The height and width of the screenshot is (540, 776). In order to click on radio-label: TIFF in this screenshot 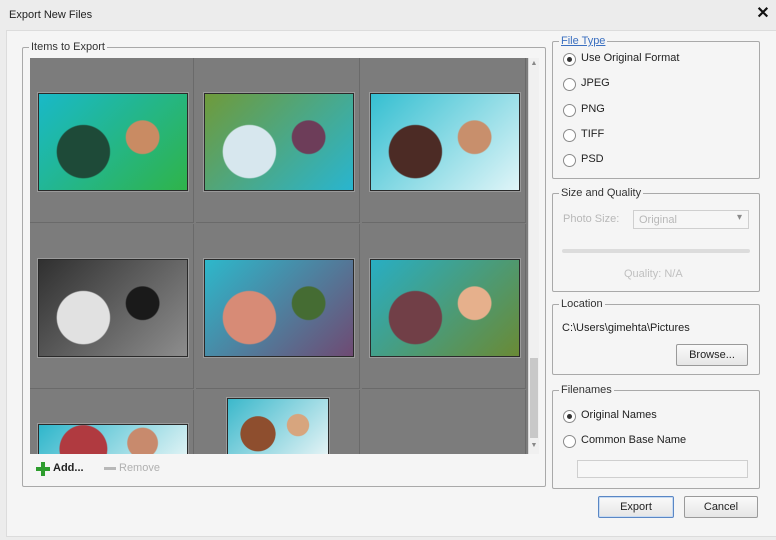, I will do `click(593, 134)`.